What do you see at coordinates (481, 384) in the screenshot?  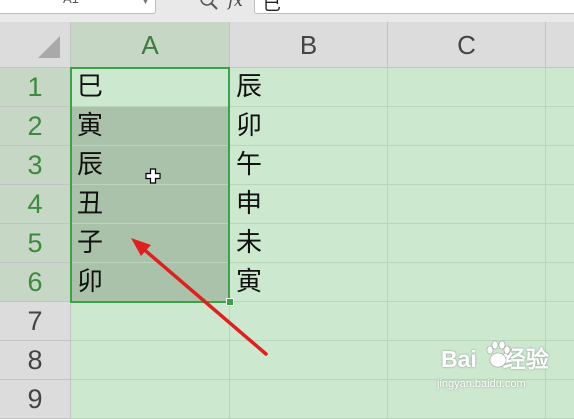 I see `watermark-url: jingyan.baidu.com` at bounding box center [481, 384].